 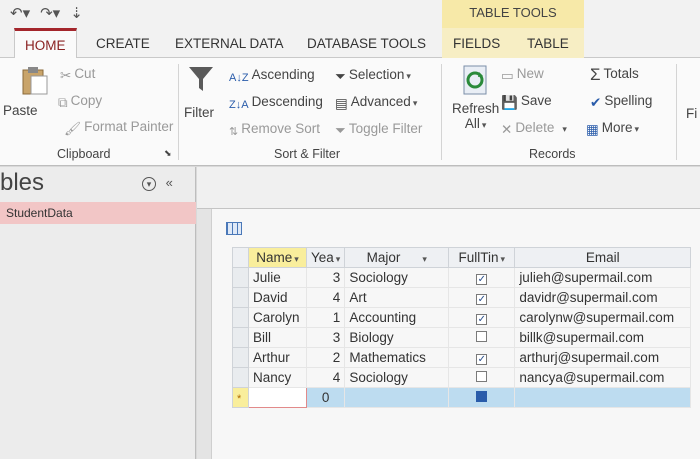 What do you see at coordinates (276, 102) in the screenshot?
I see `descending-button: Z↓A Descending` at bounding box center [276, 102].